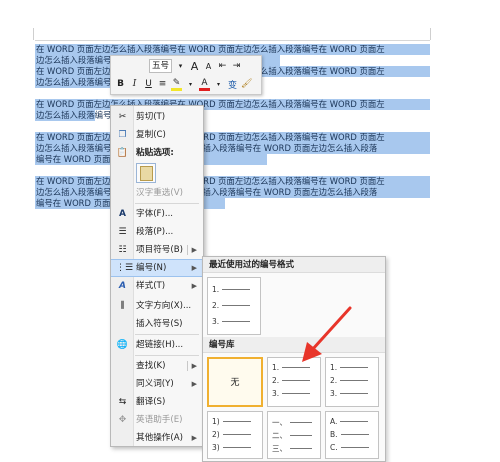 Image resolution: width=500 pixels, height=462 pixels. I want to click on format-painter-icon: 🖌, so click(246, 84).